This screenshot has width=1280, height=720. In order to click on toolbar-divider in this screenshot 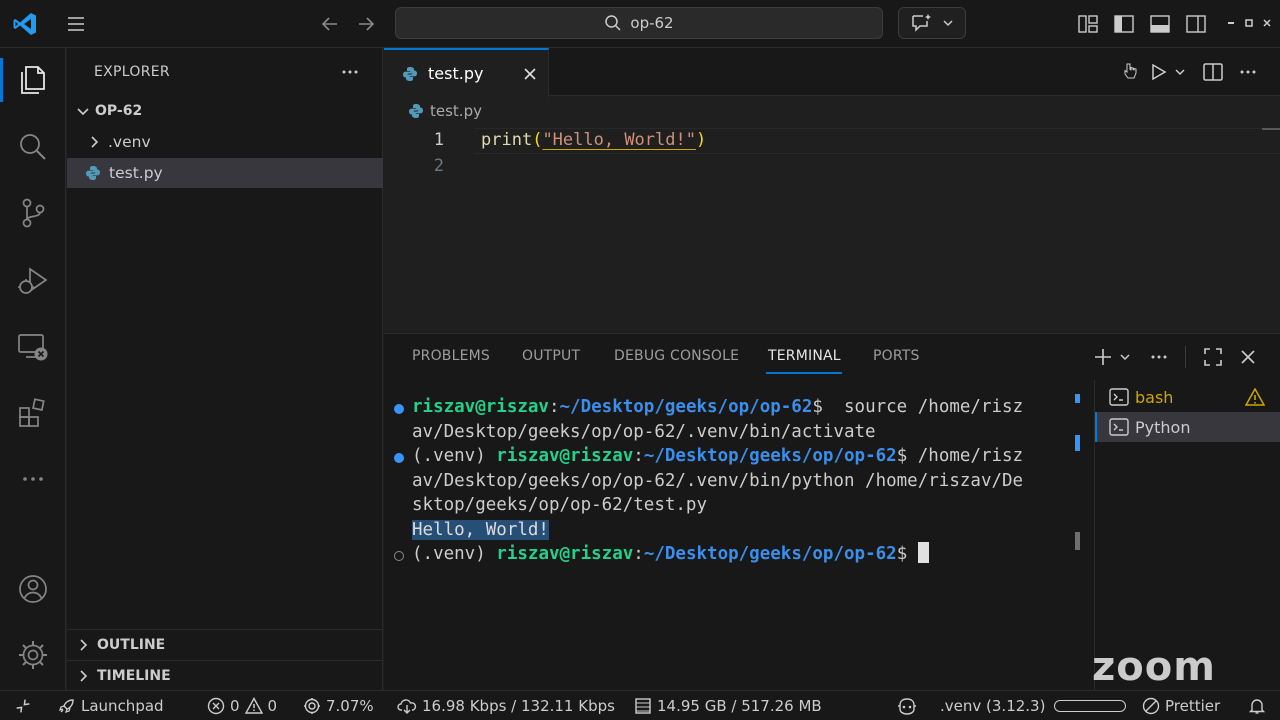, I will do `click(1185, 357)`.